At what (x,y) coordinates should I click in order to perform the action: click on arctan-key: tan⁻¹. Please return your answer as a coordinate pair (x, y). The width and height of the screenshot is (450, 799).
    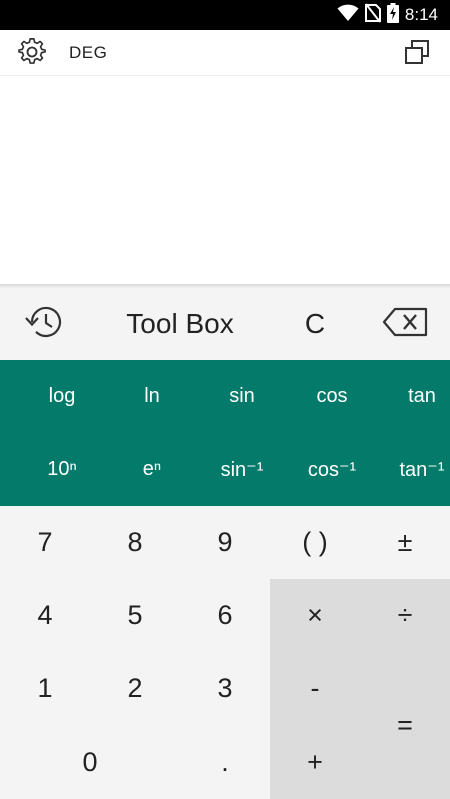
    Looking at the image, I should click on (413, 469).